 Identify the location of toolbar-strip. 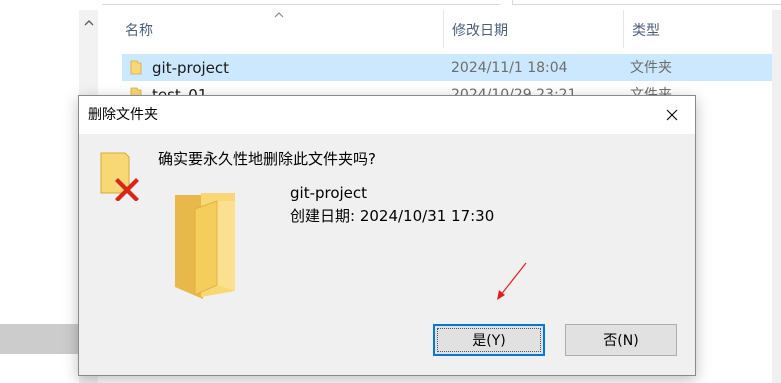
(441, 2).